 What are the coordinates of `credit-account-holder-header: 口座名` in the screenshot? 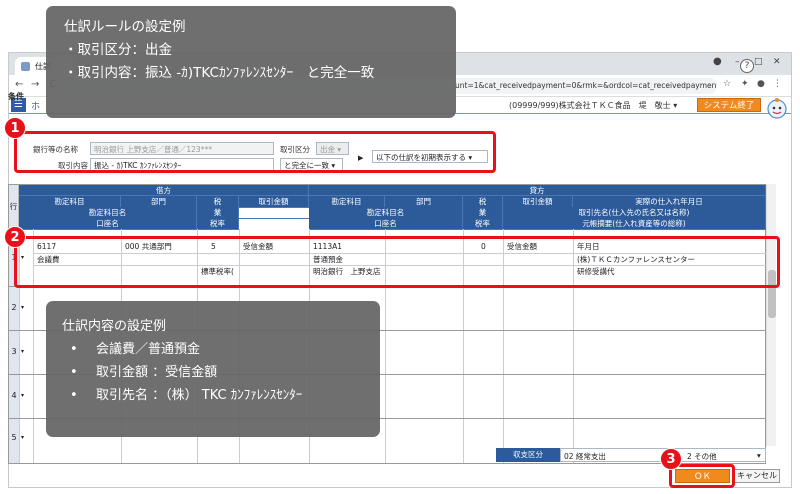 It's located at (386, 224).